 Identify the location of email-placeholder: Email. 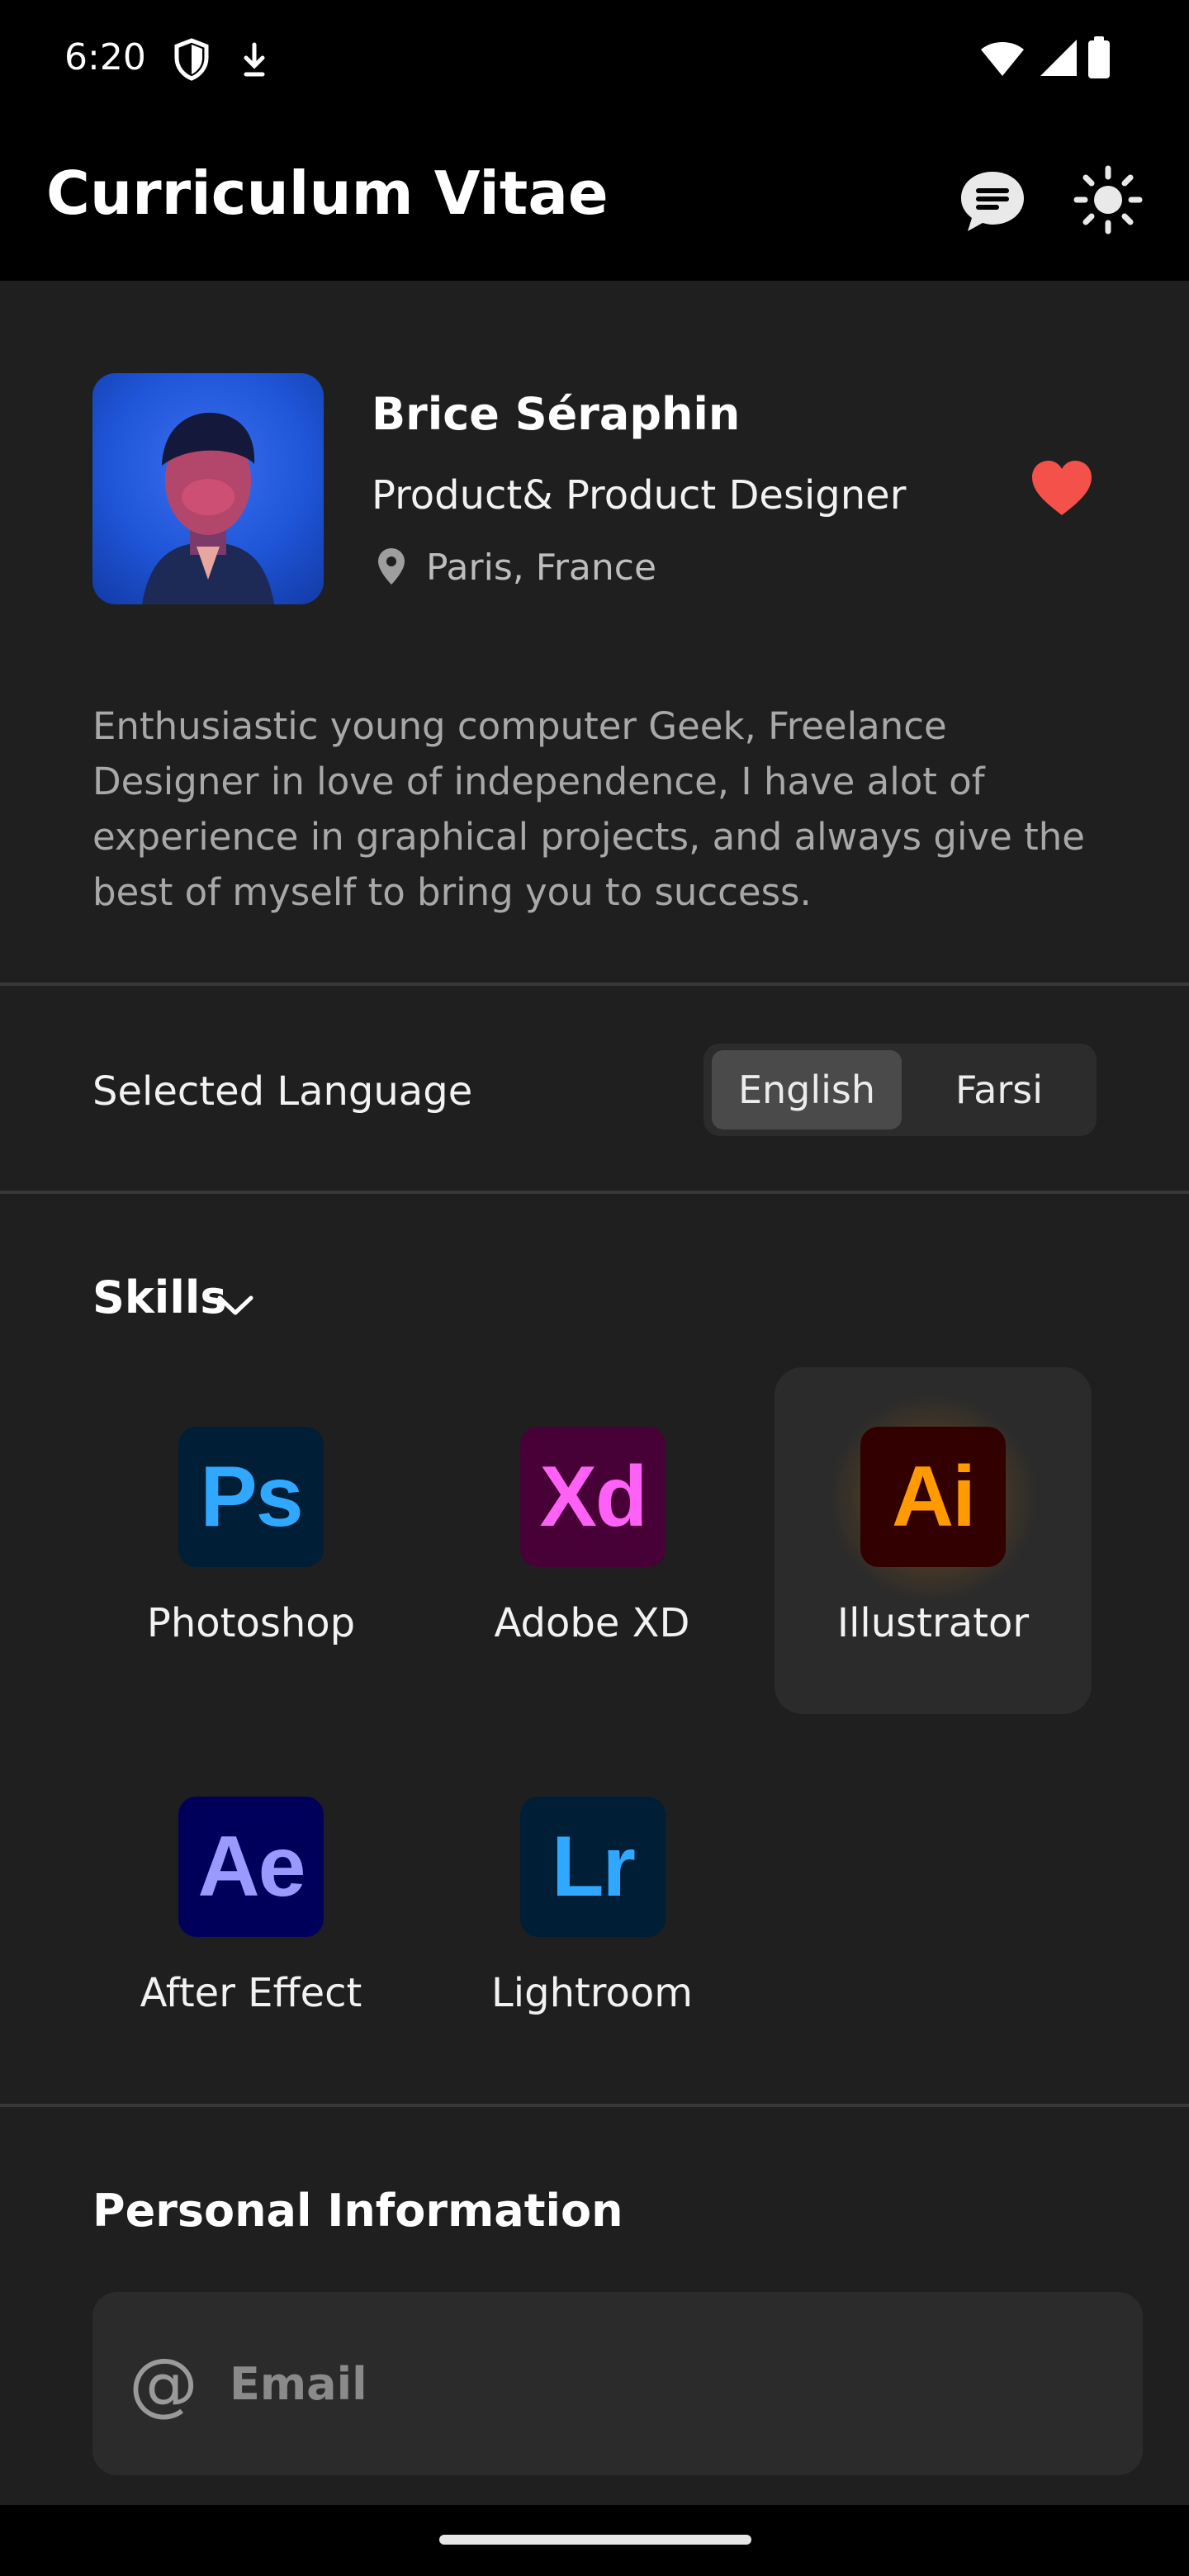
(298, 2384).